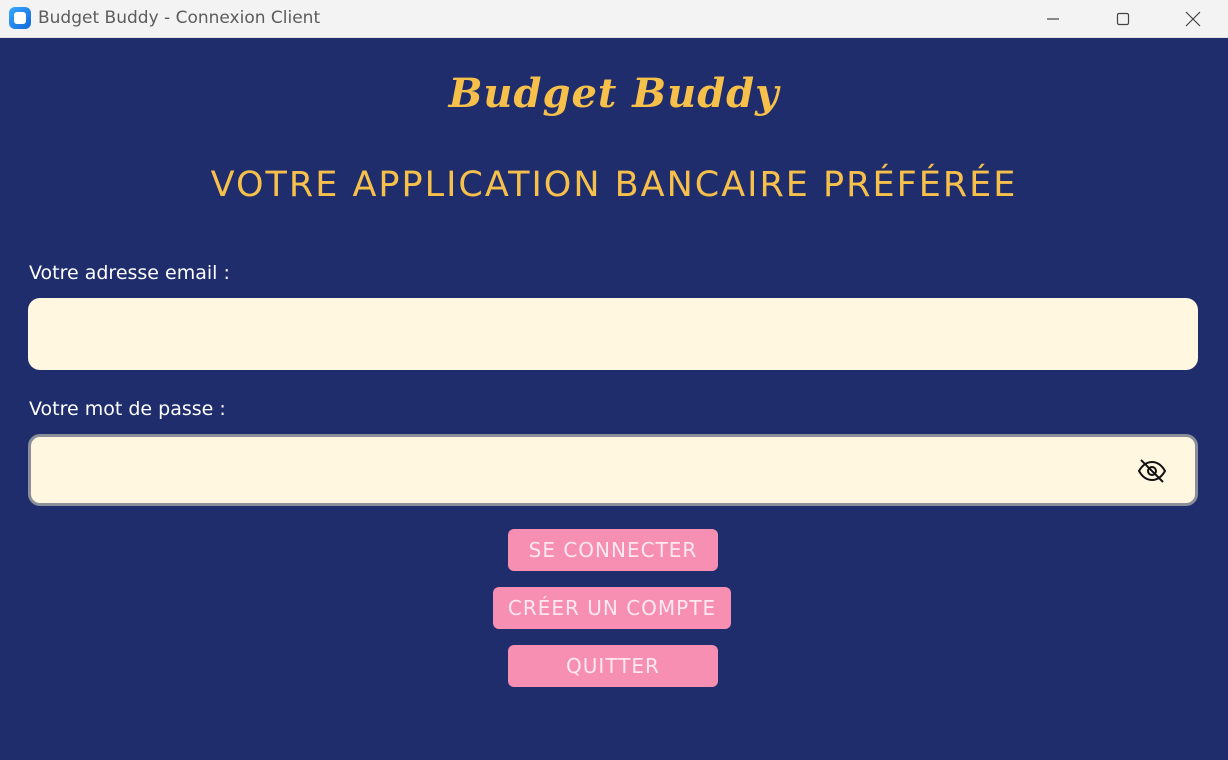 Image resolution: width=1228 pixels, height=760 pixels. What do you see at coordinates (127, 409) in the screenshot?
I see `password-label: Votre mot de passe :` at bounding box center [127, 409].